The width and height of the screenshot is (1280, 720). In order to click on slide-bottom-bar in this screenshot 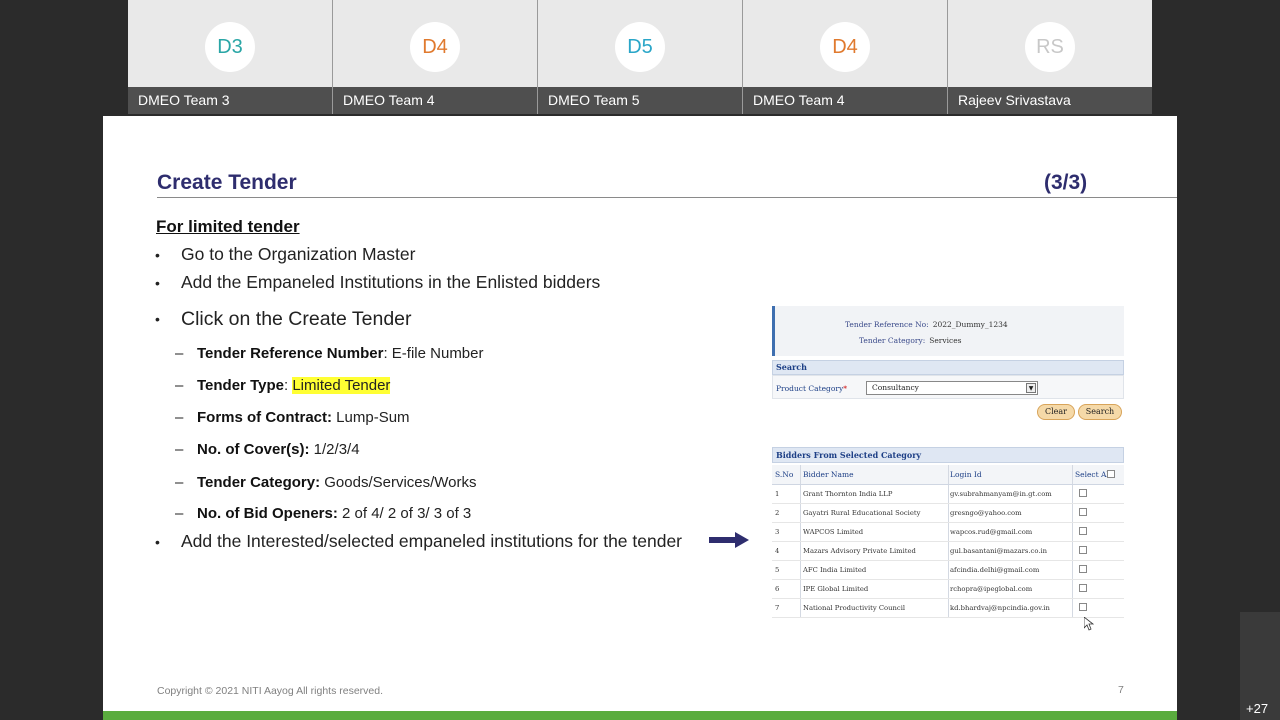, I will do `click(640, 715)`.